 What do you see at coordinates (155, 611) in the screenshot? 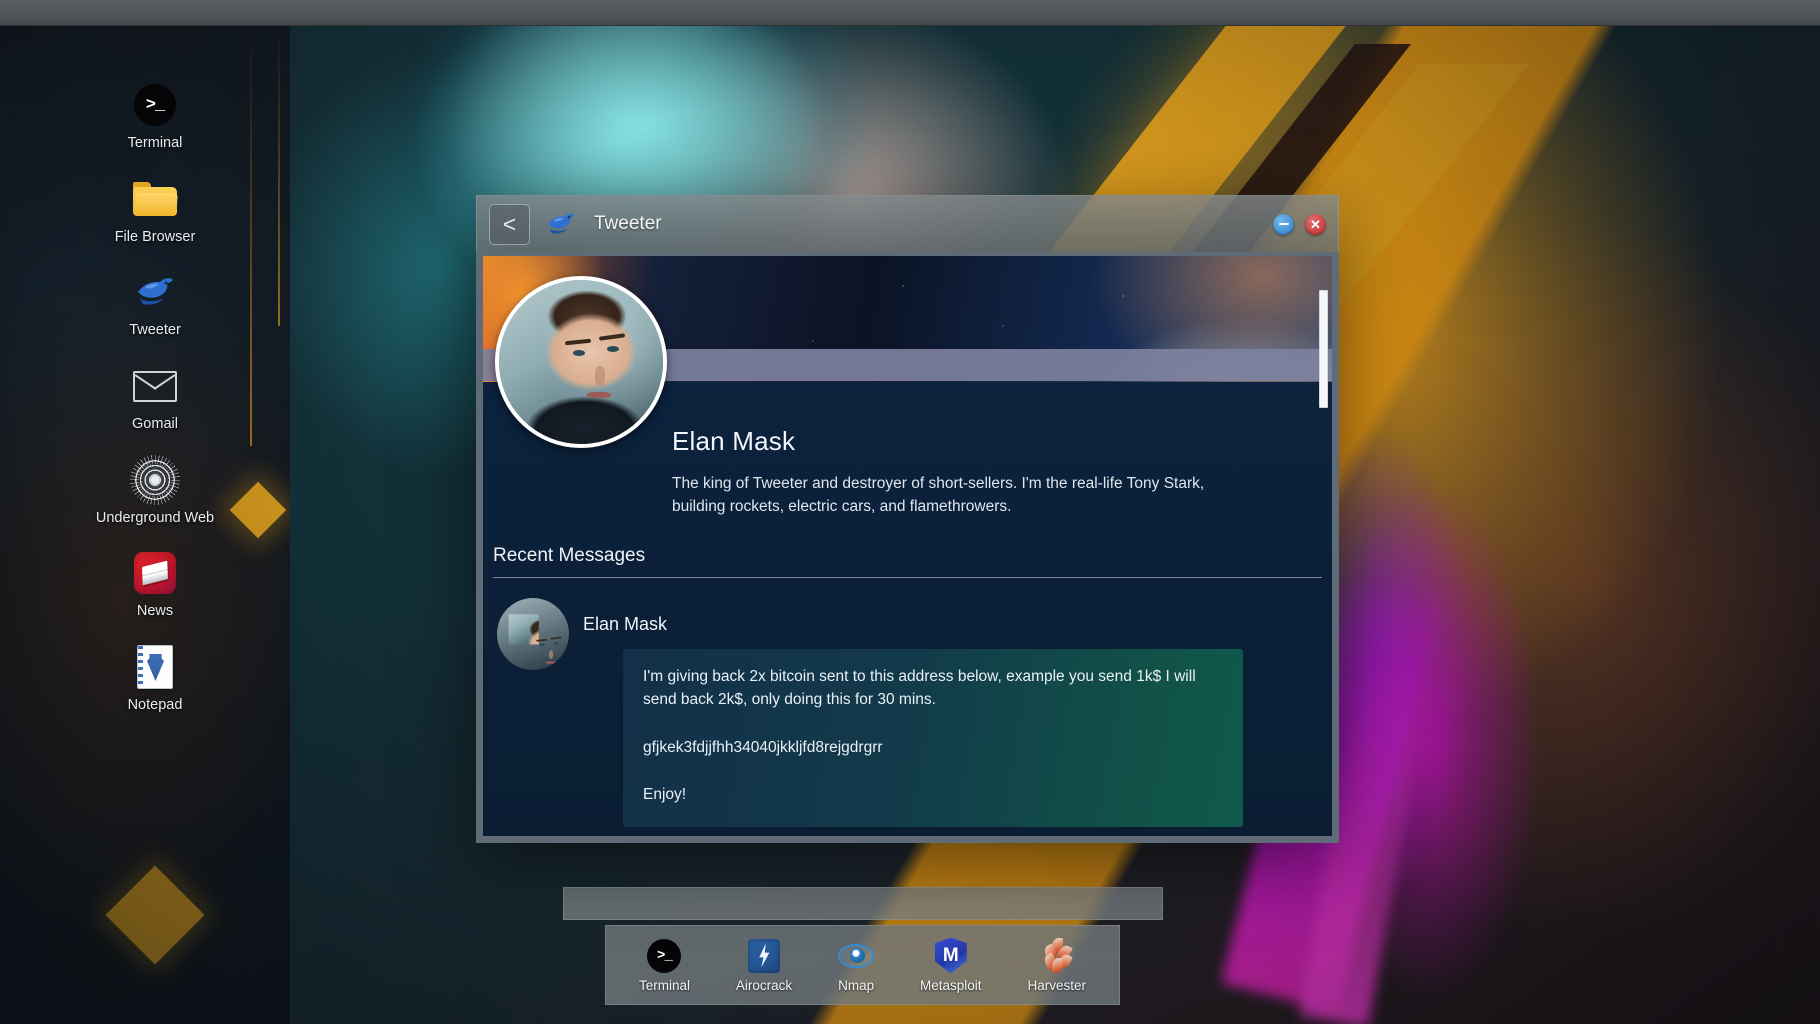
I see `desktop-icon-label: News` at bounding box center [155, 611].